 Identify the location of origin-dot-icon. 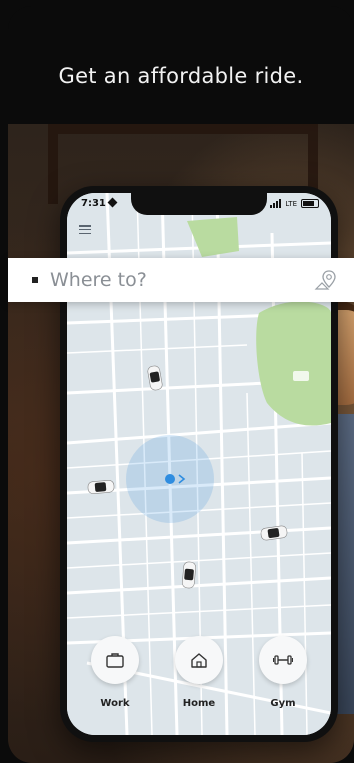
(35, 280).